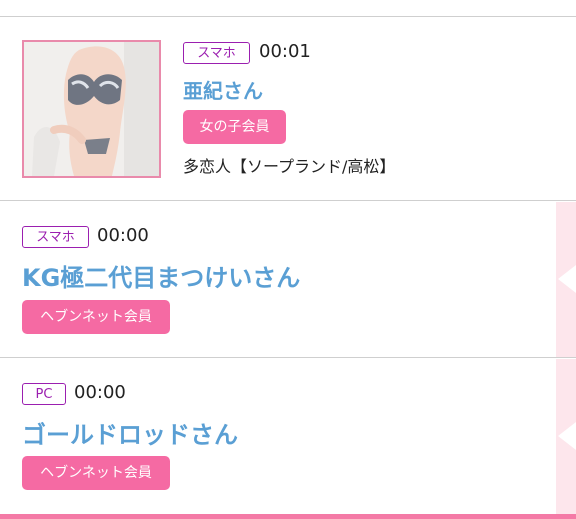 The width and height of the screenshot is (576, 519). What do you see at coordinates (44, 394) in the screenshot?
I see `device-tag: PC` at bounding box center [44, 394].